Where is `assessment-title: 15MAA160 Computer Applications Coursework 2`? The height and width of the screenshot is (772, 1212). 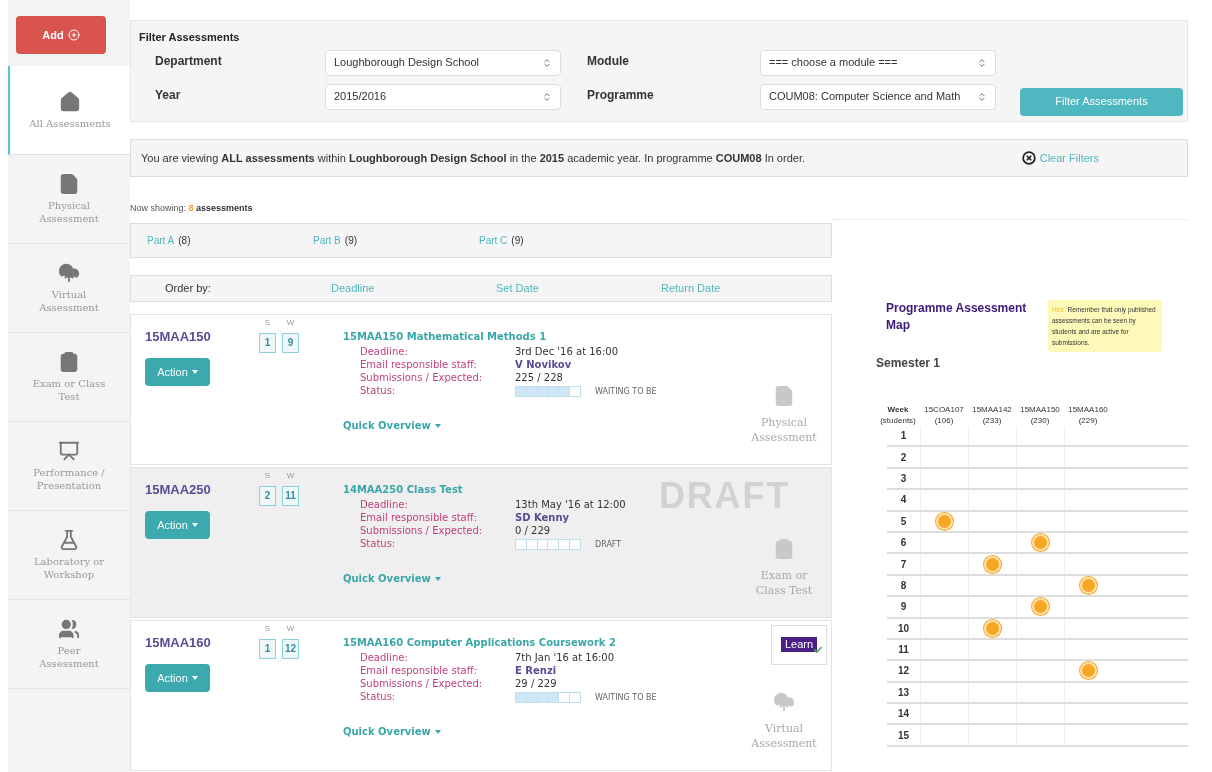 assessment-title: 15MAA160 Computer Applications Coursework 2 is located at coordinates (542, 642).